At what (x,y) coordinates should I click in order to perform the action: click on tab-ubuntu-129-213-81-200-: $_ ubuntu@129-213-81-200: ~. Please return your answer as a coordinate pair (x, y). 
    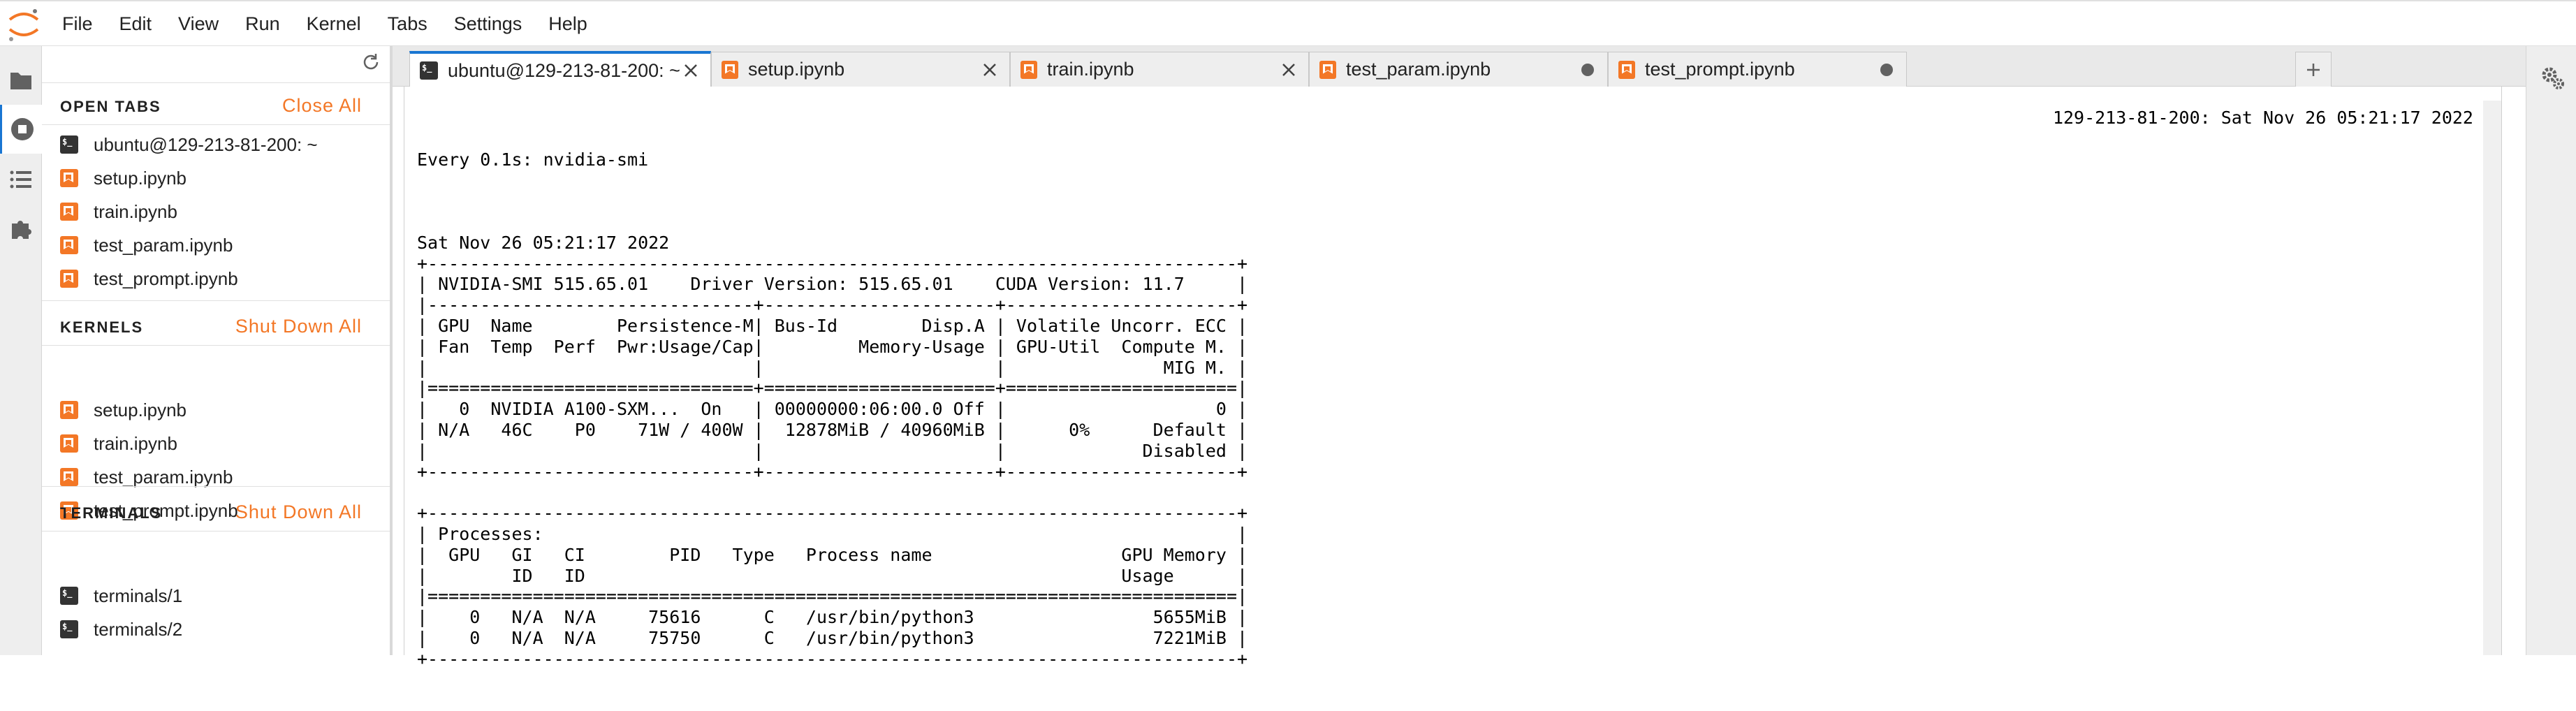
    Looking at the image, I should click on (560, 69).